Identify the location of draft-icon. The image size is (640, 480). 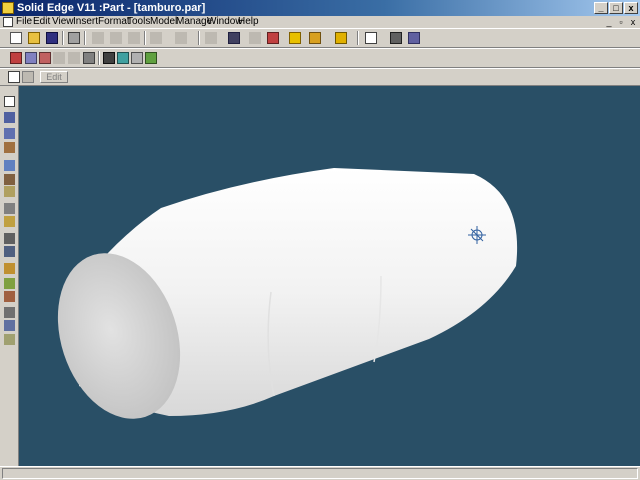
(9, 238).